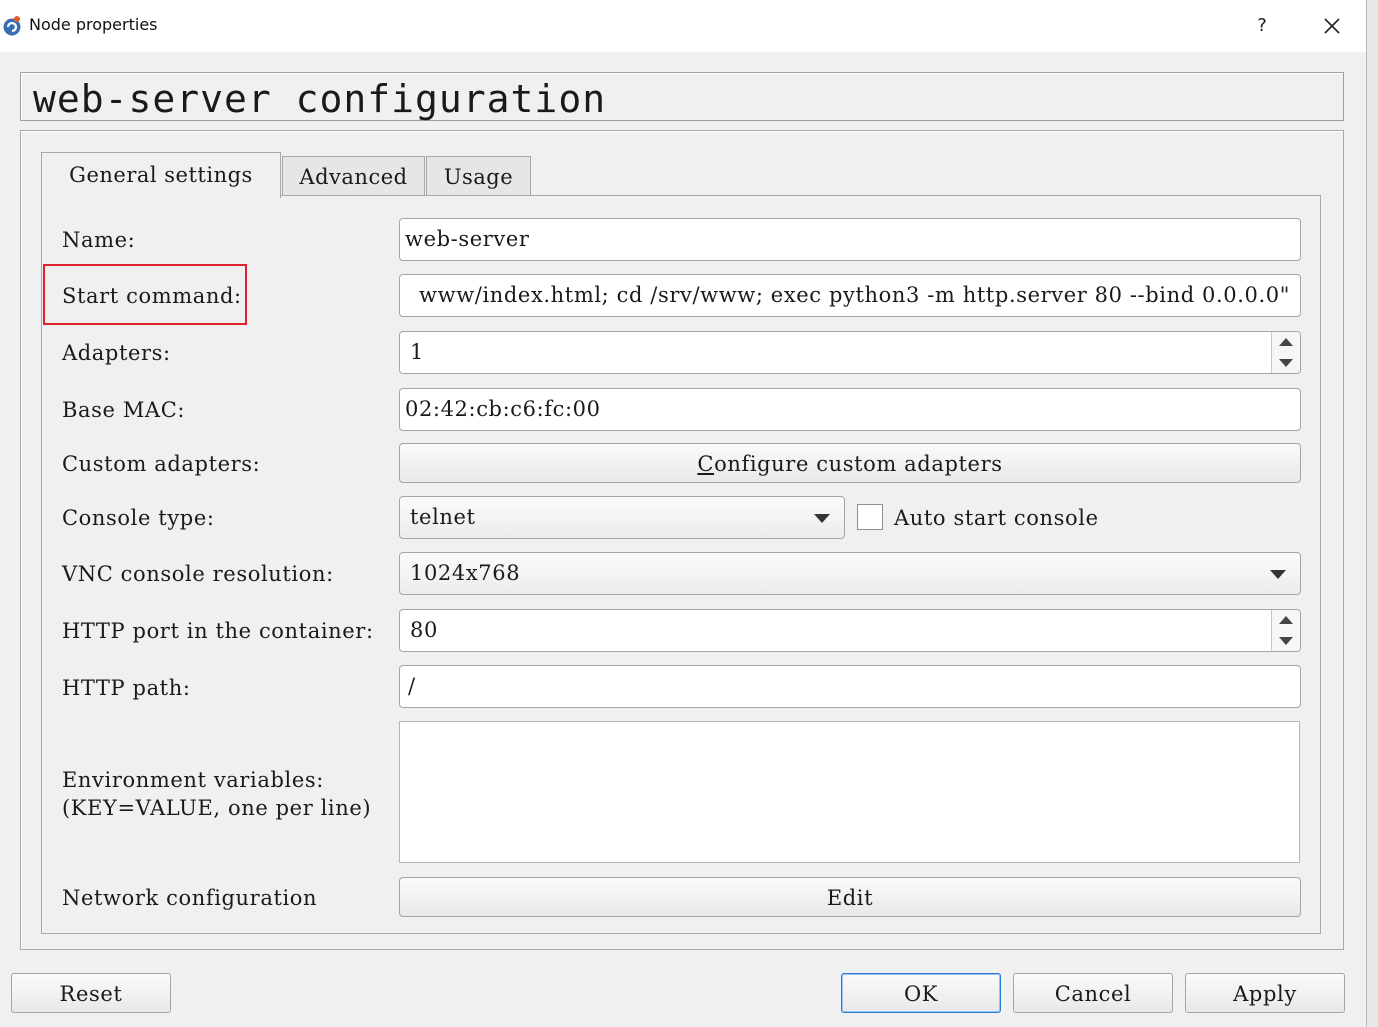  Describe the element at coordinates (193, 780) in the screenshot. I see `env-vars-label: Environment variables:` at that location.